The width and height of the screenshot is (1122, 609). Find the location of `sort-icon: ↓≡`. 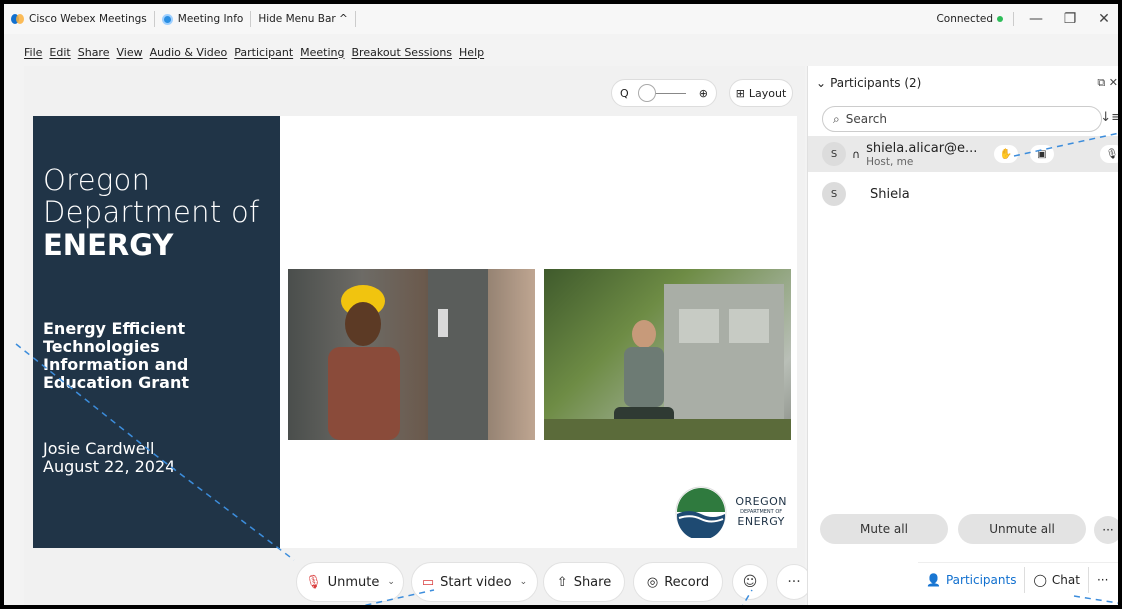

sort-icon: ↓≡ is located at coordinates (1109, 117).